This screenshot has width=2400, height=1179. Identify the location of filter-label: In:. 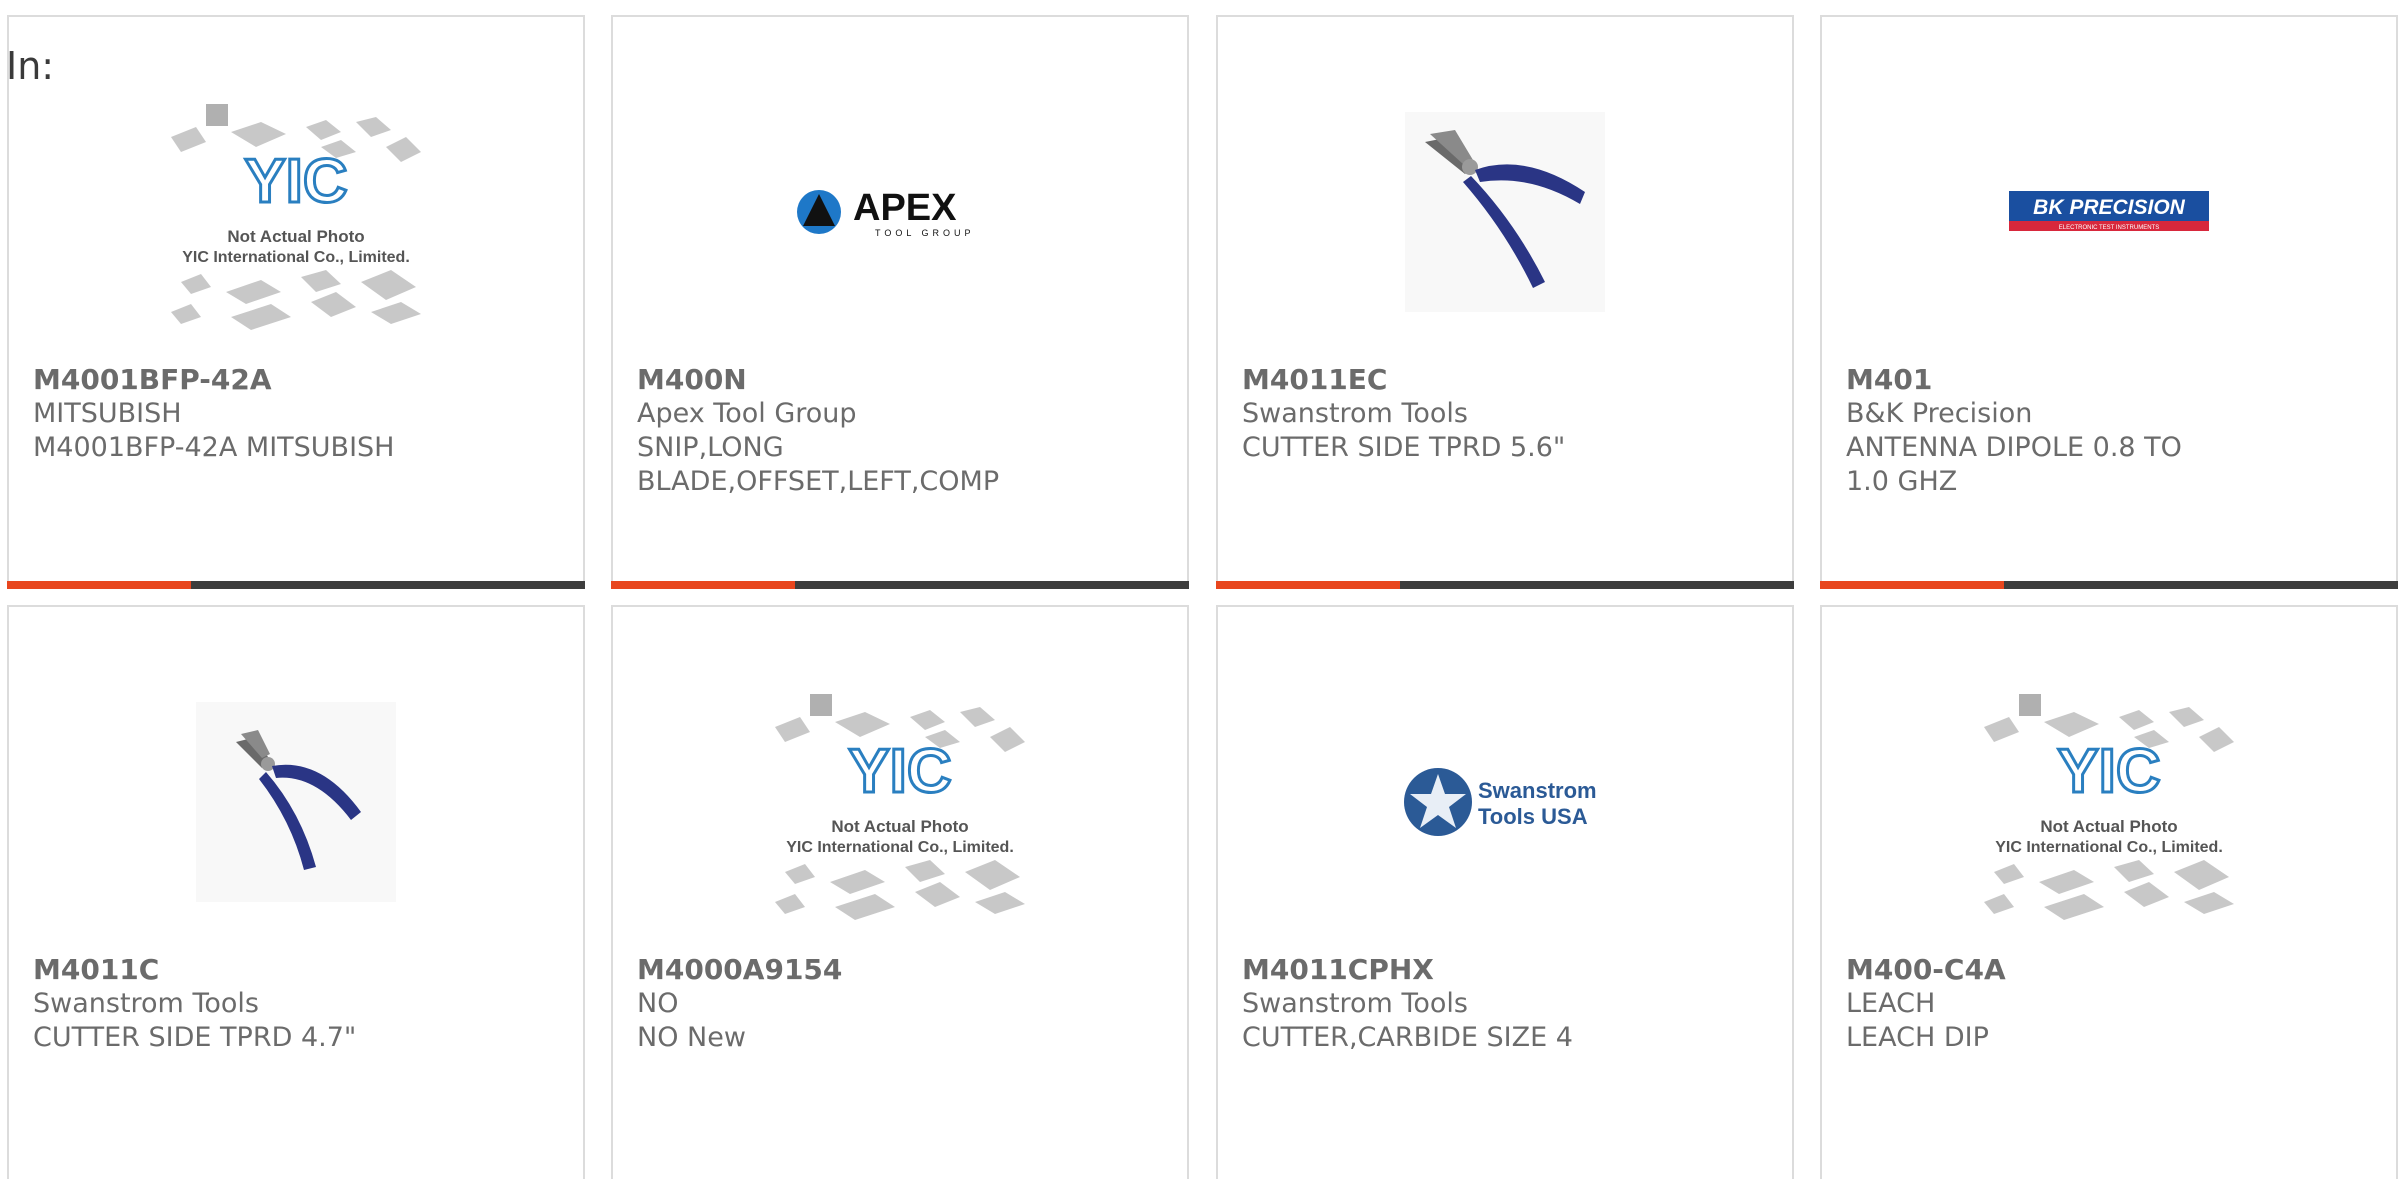
(30, 66).